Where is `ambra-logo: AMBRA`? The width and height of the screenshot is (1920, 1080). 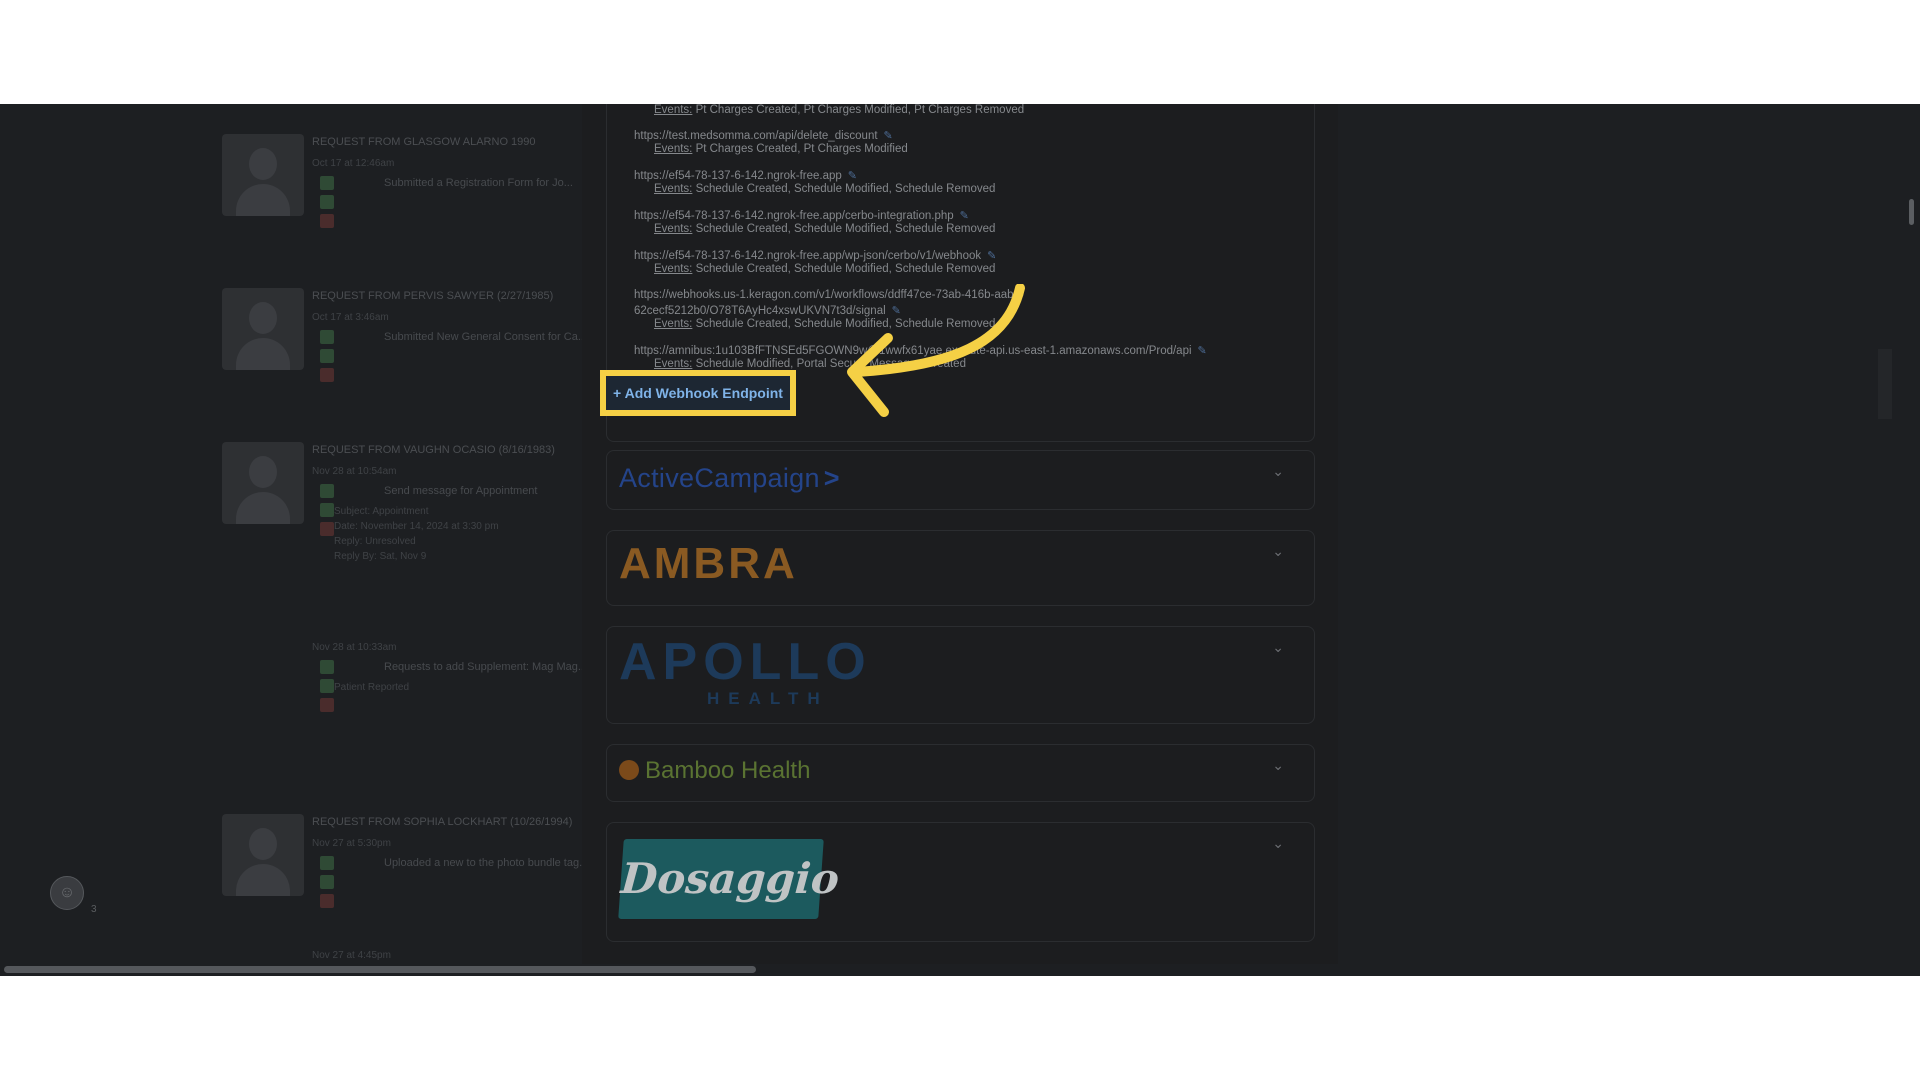 ambra-logo: AMBRA is located at coordinates (708, 563).